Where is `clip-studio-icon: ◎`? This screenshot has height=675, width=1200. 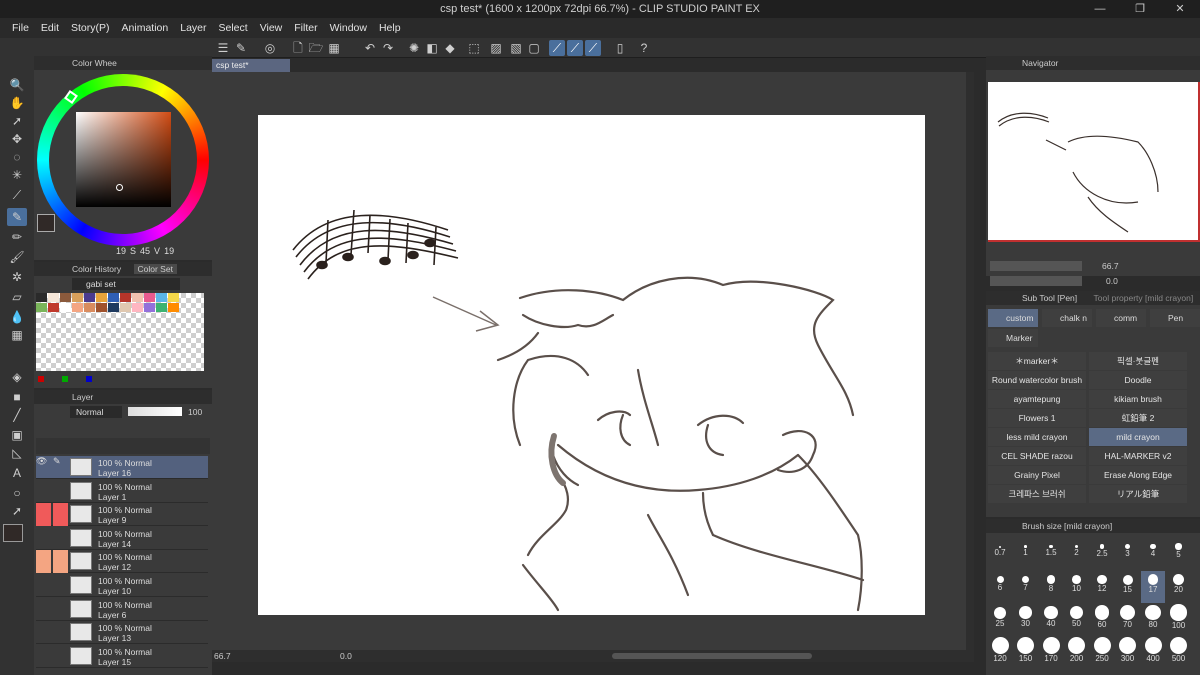
clip-studio-icon: ◎ is located at coordinates (270, 48).